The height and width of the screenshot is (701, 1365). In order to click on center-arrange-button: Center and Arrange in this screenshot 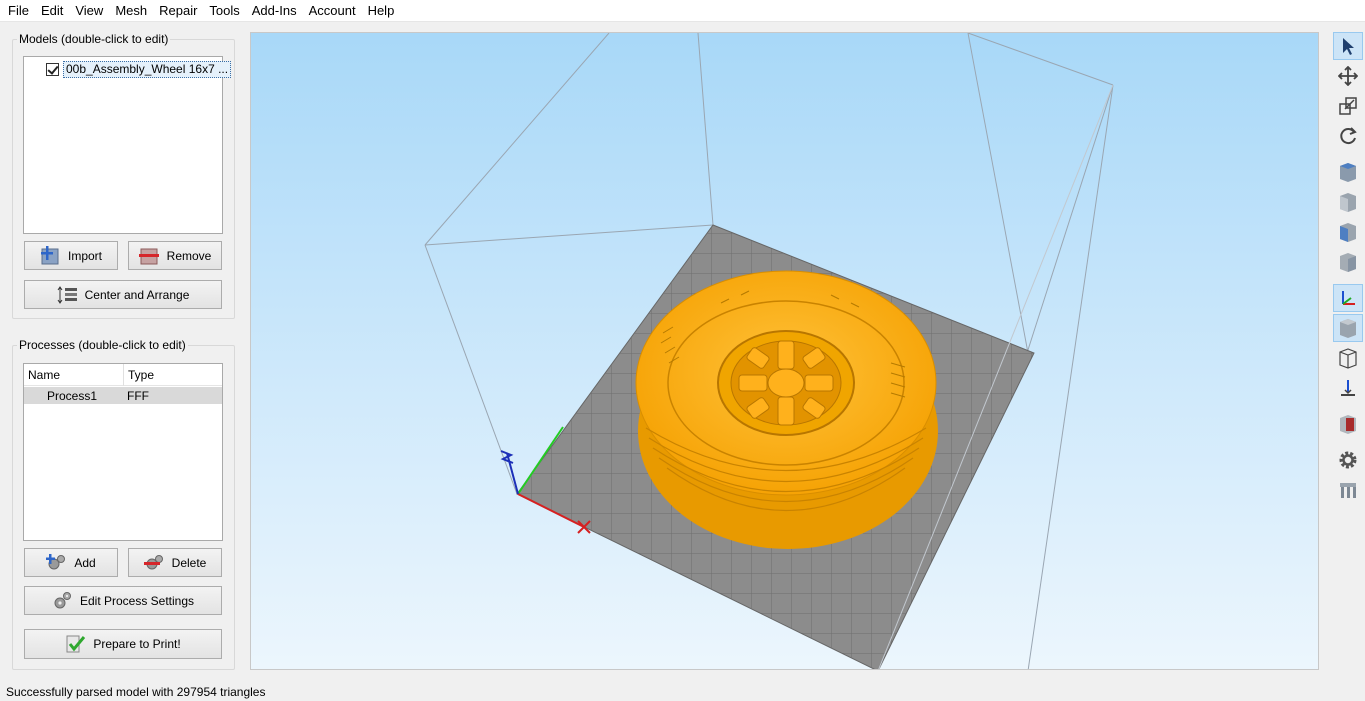, I will do `click(123, 294)`.